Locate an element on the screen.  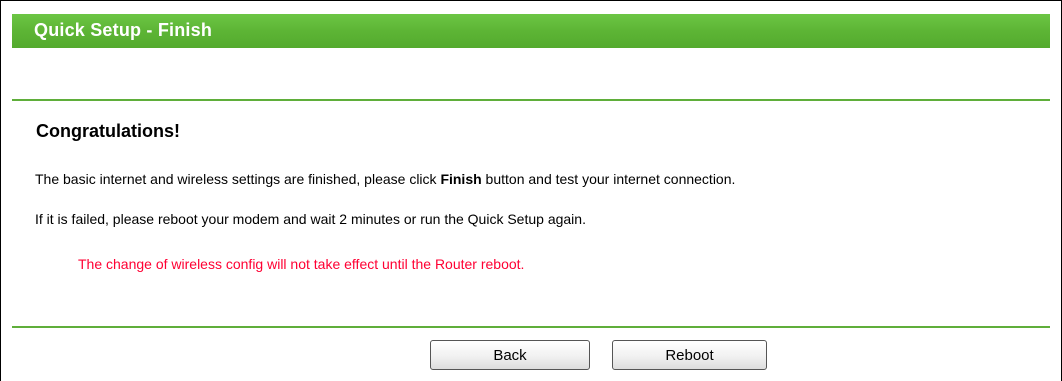
finish-keyword: Finish is located at coordinates (461, 179).